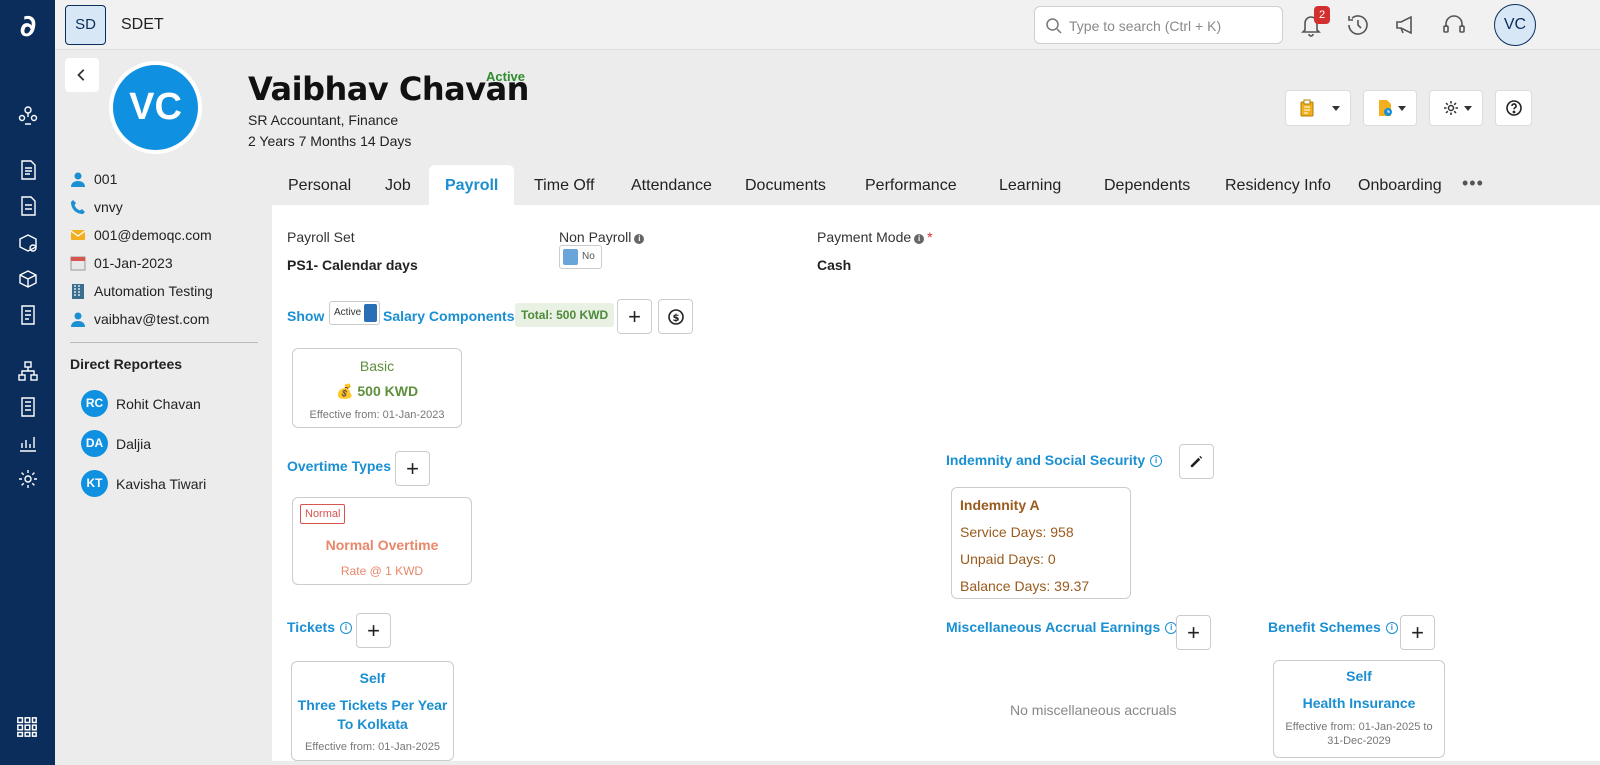  Describe the element at coordinates (1402, 108) in the screenshot. I see `chevron-down-icon` at that location.